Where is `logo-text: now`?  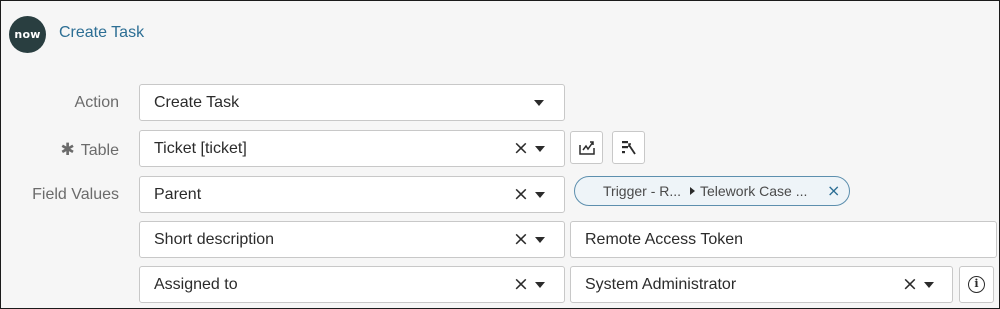
logo-text: now is located at coordinates (27, 34).